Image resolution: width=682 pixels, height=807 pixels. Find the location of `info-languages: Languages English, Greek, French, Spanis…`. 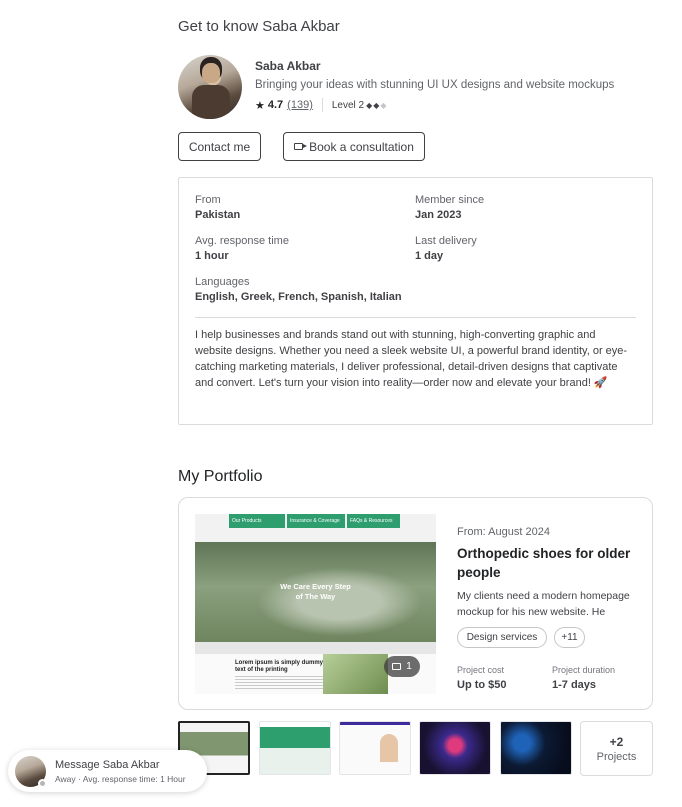

info-languages: Languages English, Greek, French, Spanis… is located at coordinates (298, 289).